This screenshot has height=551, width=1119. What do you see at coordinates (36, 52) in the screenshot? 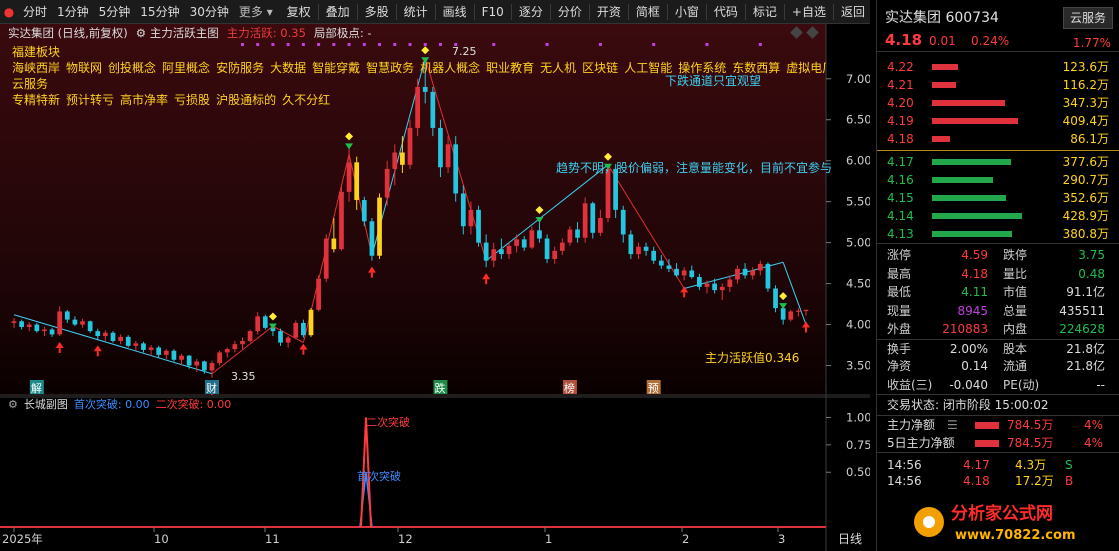
I see `concept-tag: 福建板块` at bounding box center [36, 52].